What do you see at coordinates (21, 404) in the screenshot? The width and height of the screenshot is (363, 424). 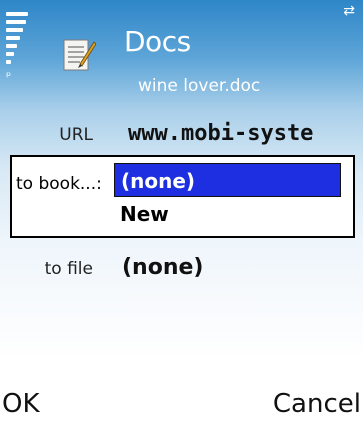 I see `ok-softkey: OK` at bounding box center [21, 404].